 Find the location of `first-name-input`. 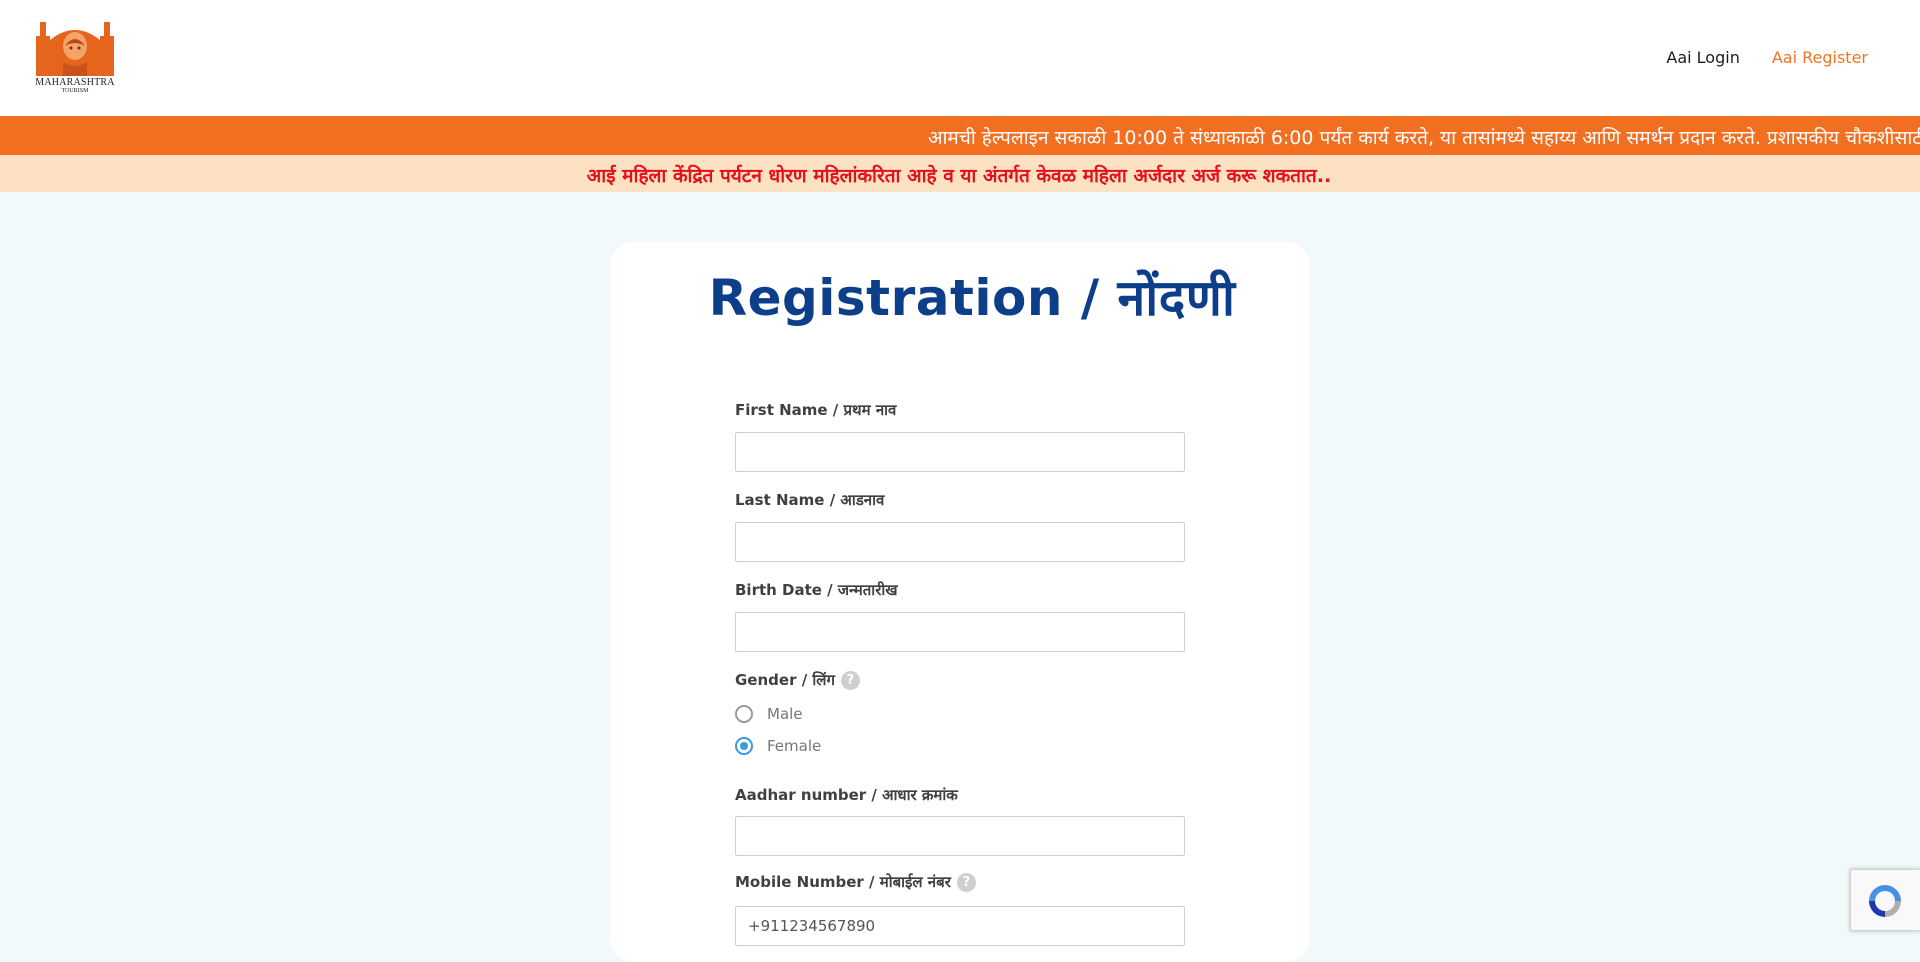

first-name-input is located at coordinates (960, 452).